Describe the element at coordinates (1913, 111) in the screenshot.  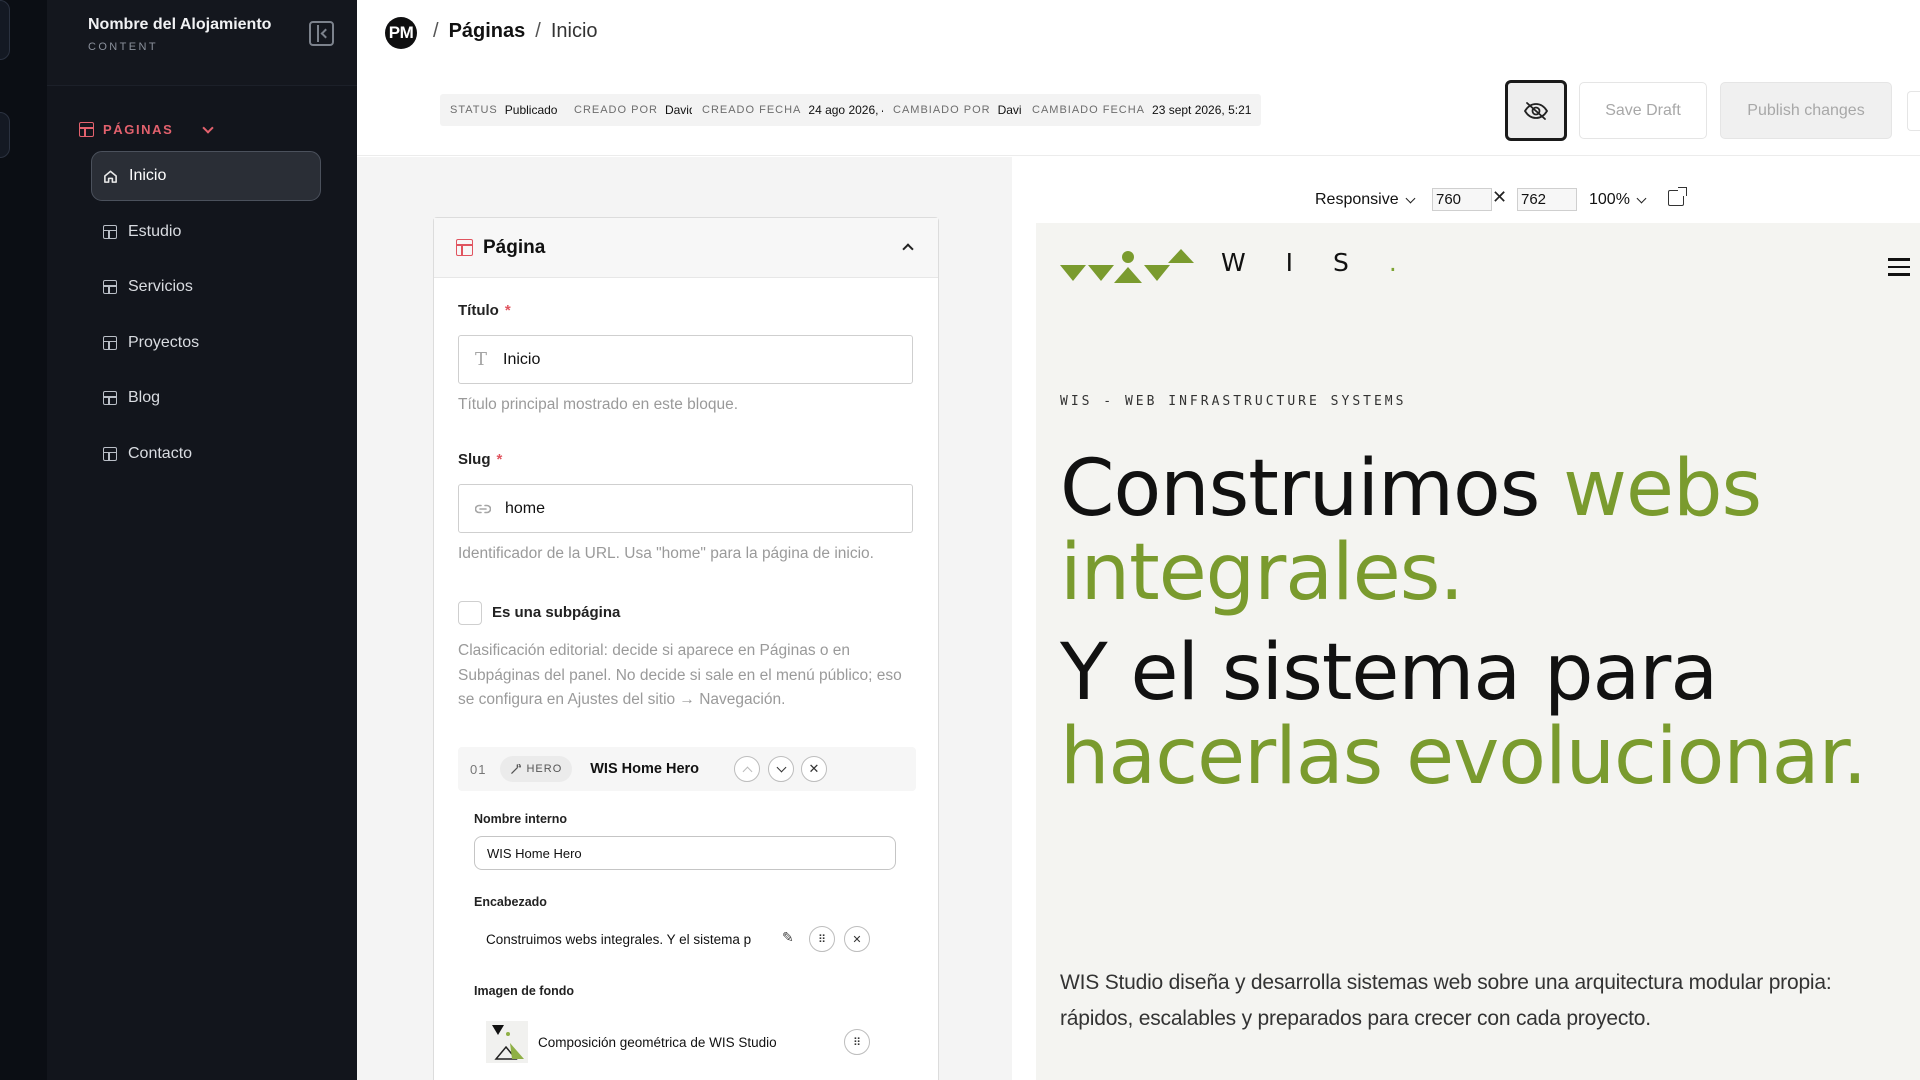
I see `overflow-button` at that location.